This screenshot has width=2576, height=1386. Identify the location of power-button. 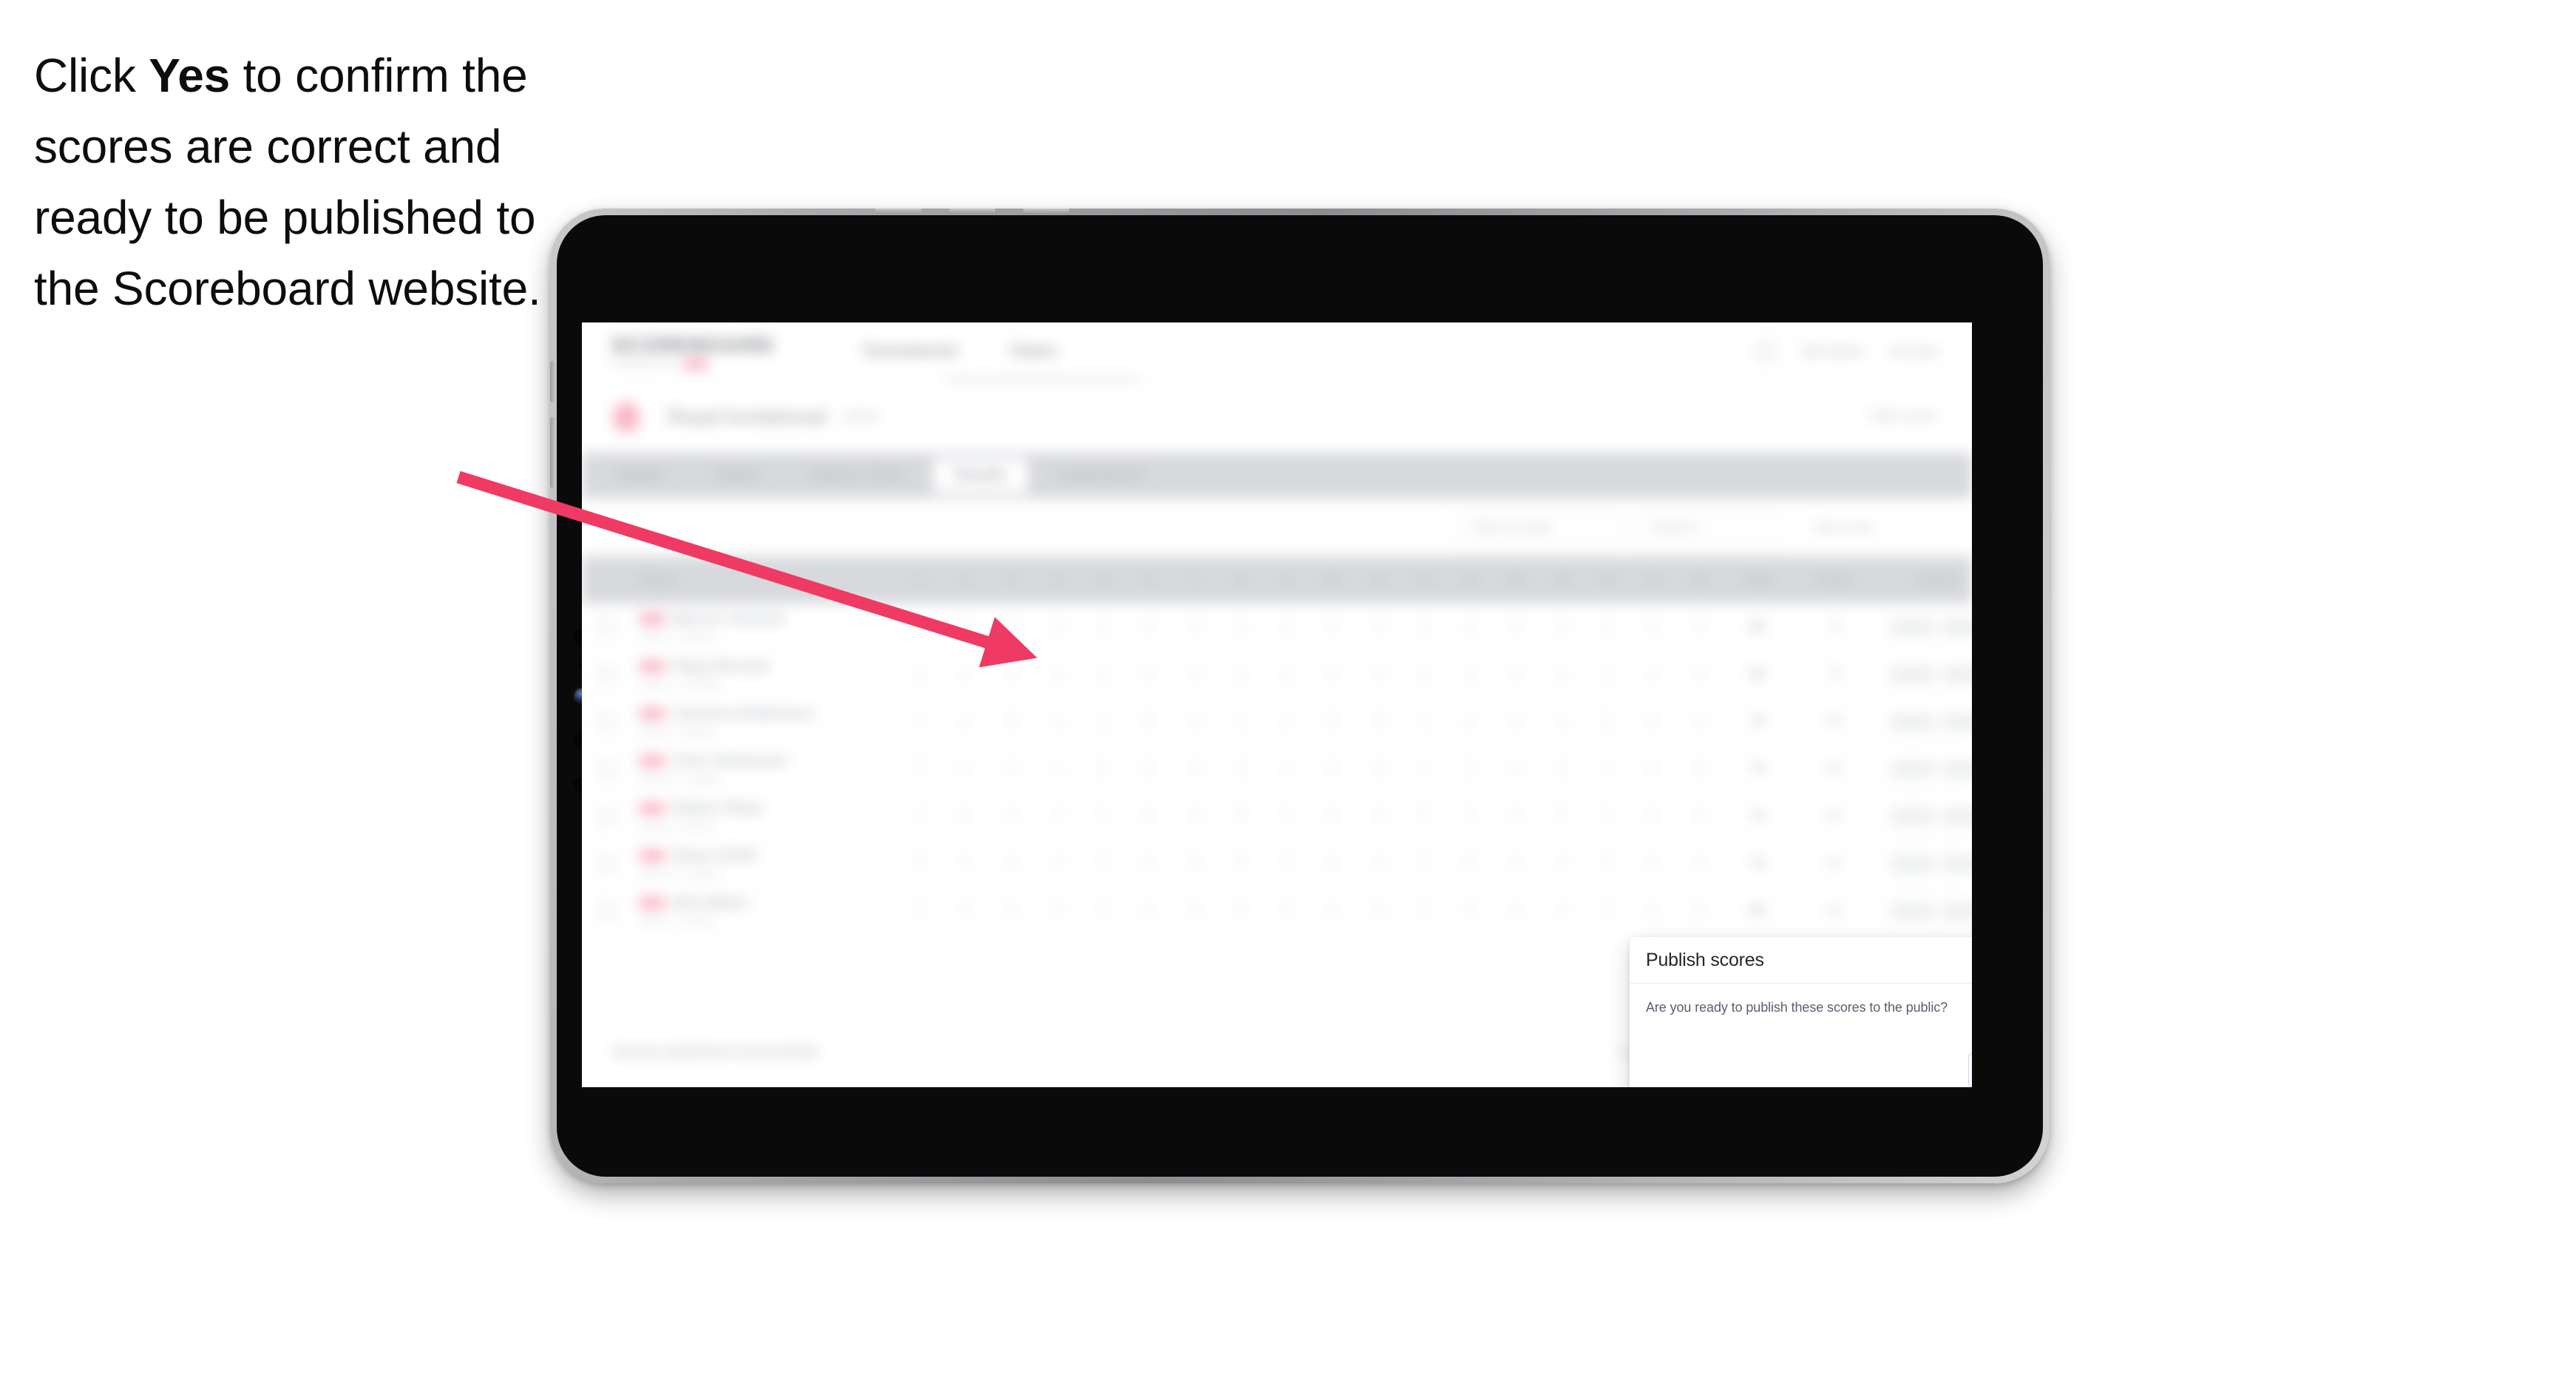
(552, 381).